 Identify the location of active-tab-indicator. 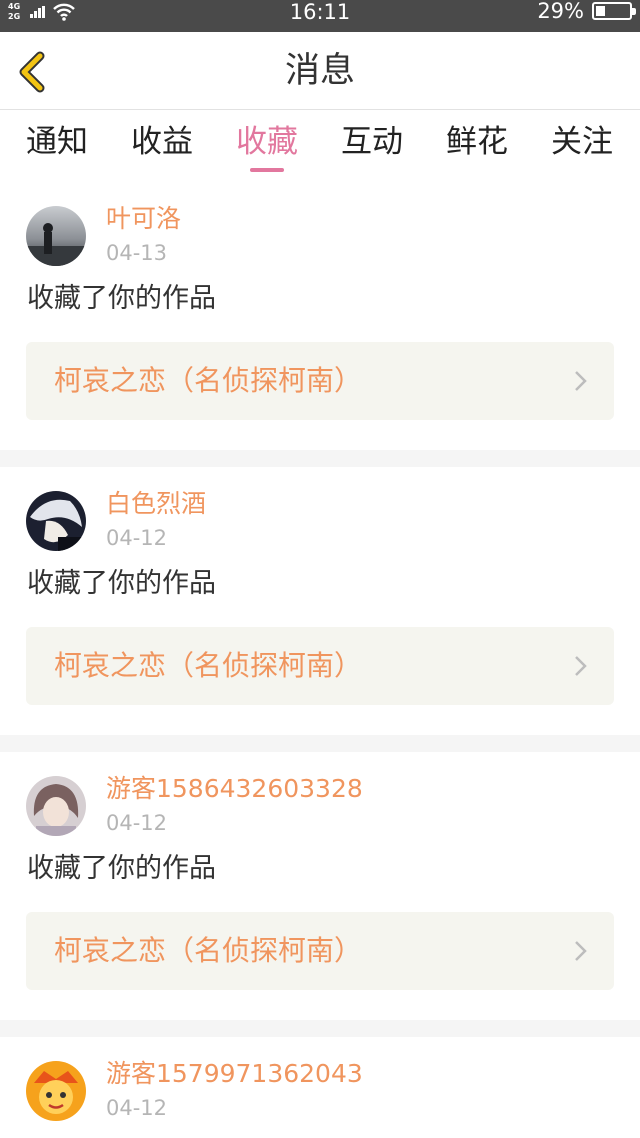
(267, 170).